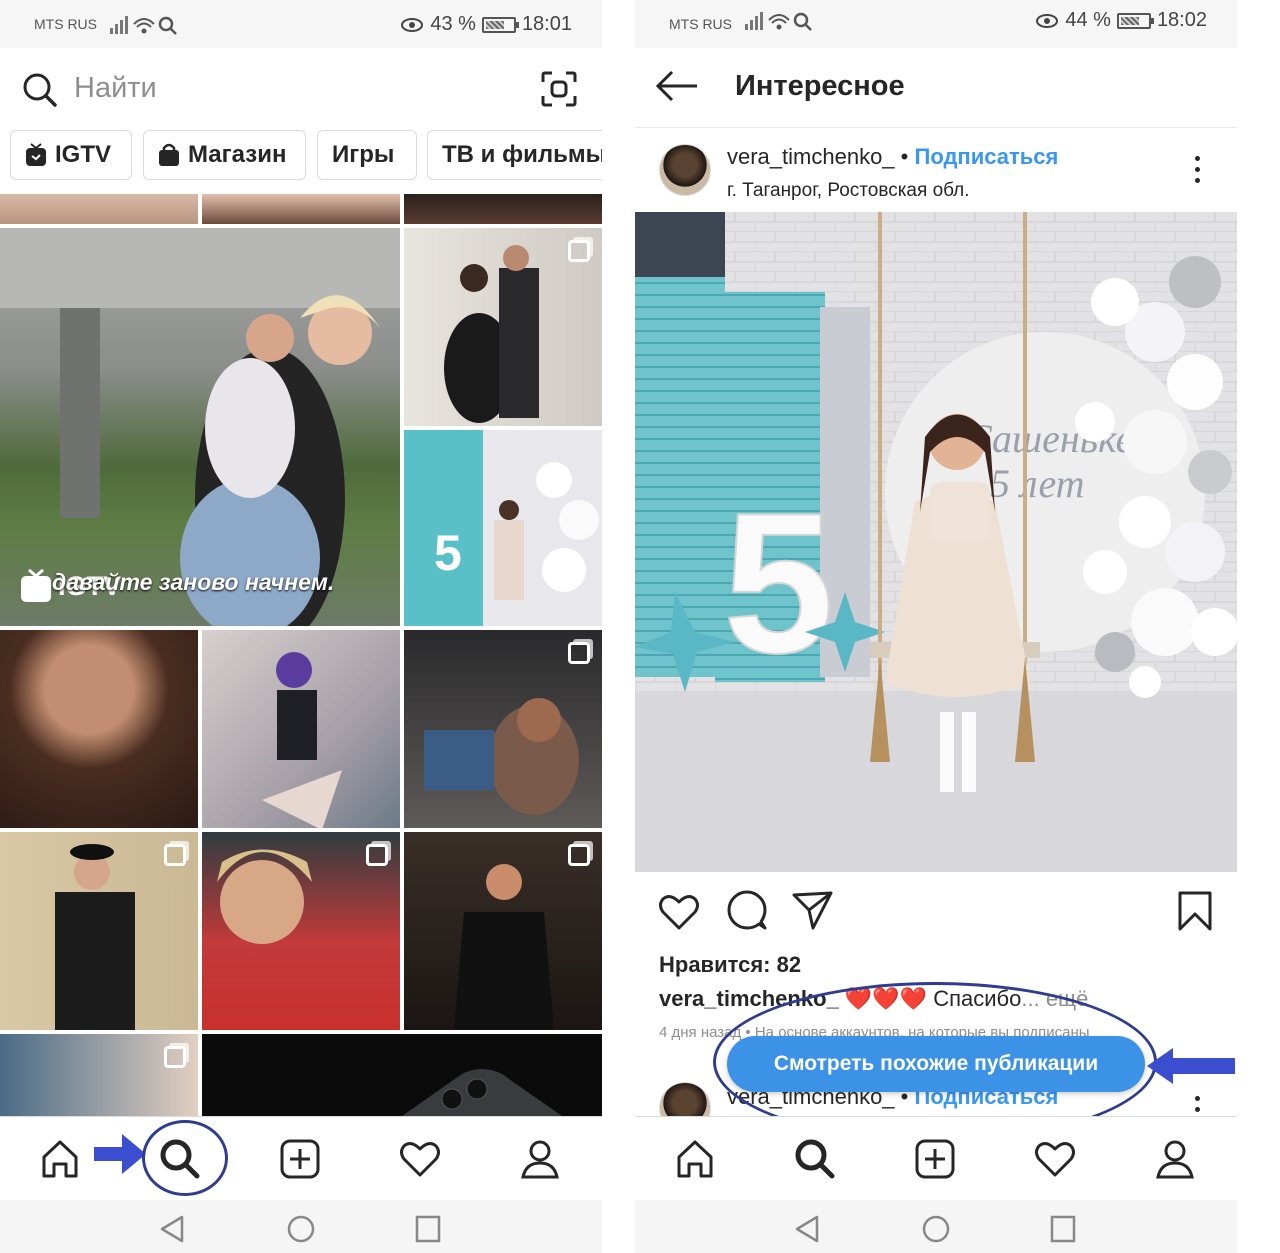  I want to click on battery-percent: 43 %, so click(453, 24).